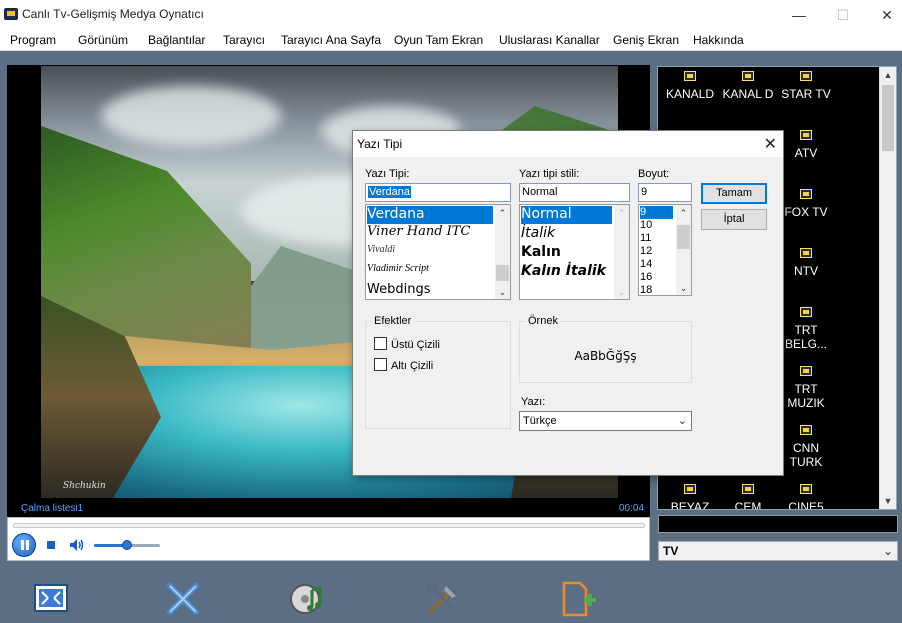 Image resolution: width=902 pixels, height=623 pixels. I want to click on music-player-icon, so click(307, 599).